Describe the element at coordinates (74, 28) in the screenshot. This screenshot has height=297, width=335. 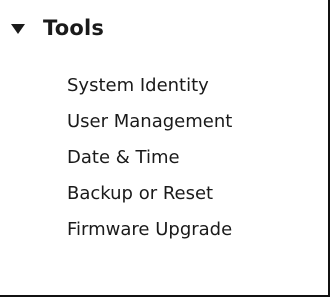
I see `section-title: Tools` at that location.